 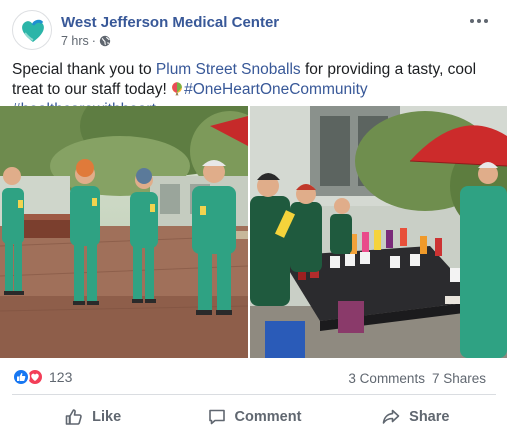 I want to click on comments-count-link: 3 Comments, so click(x=386, y=378).